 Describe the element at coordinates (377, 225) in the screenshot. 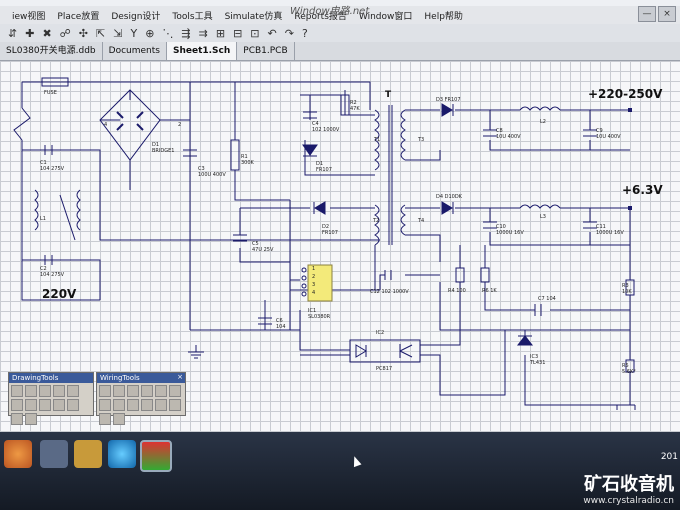

I see `t2-coil` at that location.